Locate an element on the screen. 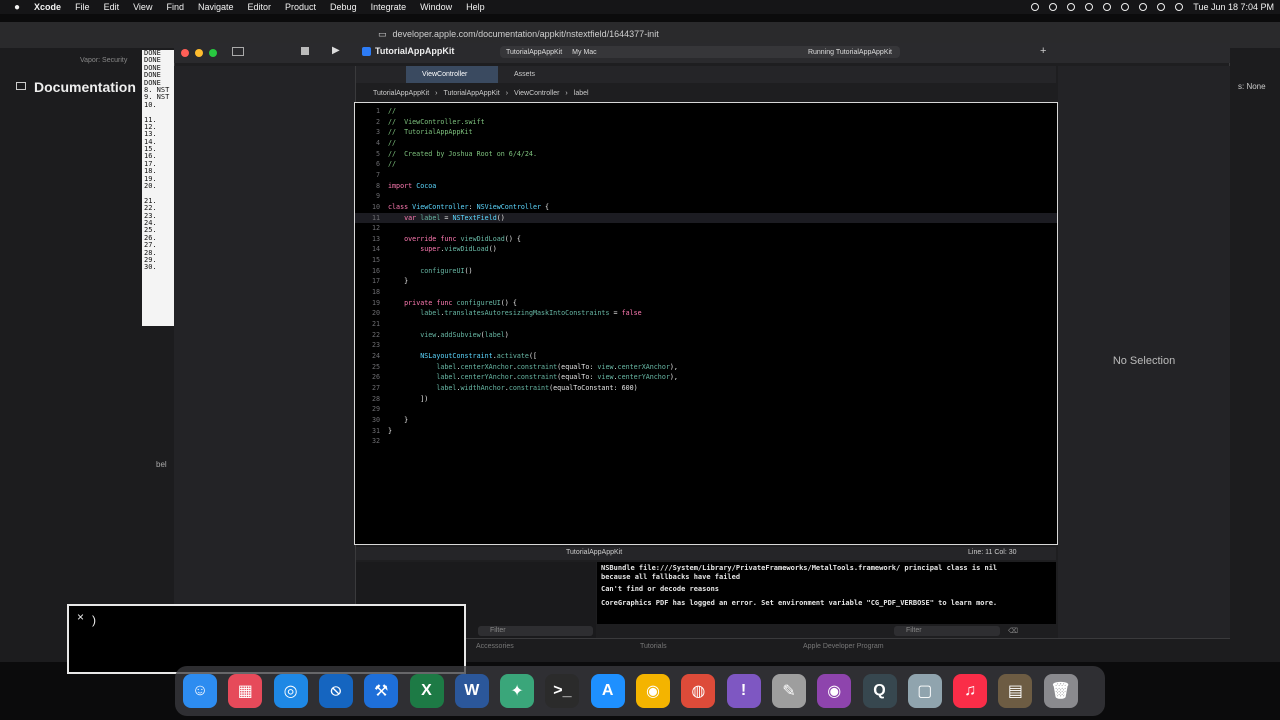 This screenshot has height=720, width=1280. battery-icon is located at coordinates (1107, 7).